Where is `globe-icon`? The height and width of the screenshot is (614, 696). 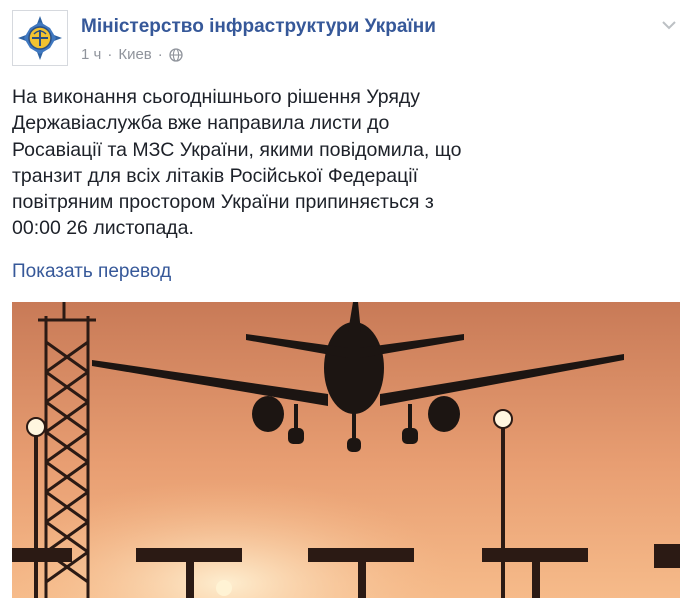
globe-icon is located at coordinates (176, 54).